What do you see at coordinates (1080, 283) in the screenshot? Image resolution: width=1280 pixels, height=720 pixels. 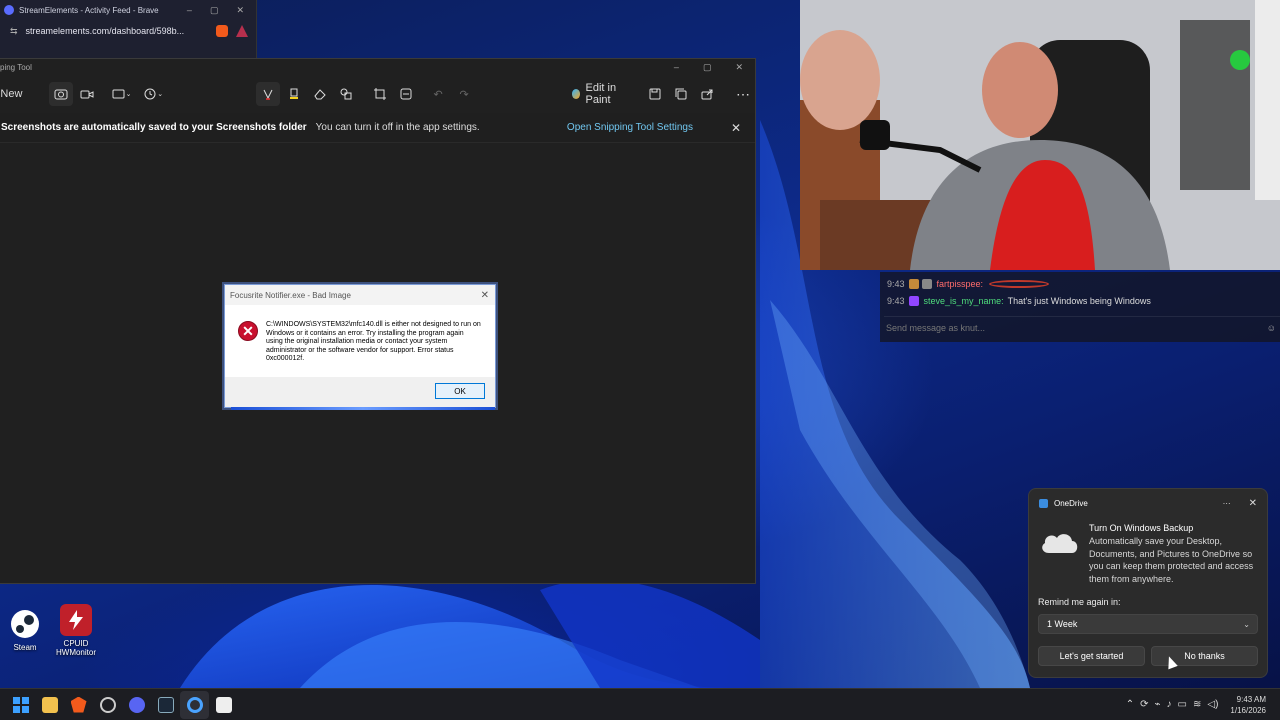 I see `chat-message: 9:43 fartpisspee:` at bounding box center [1080, 283].